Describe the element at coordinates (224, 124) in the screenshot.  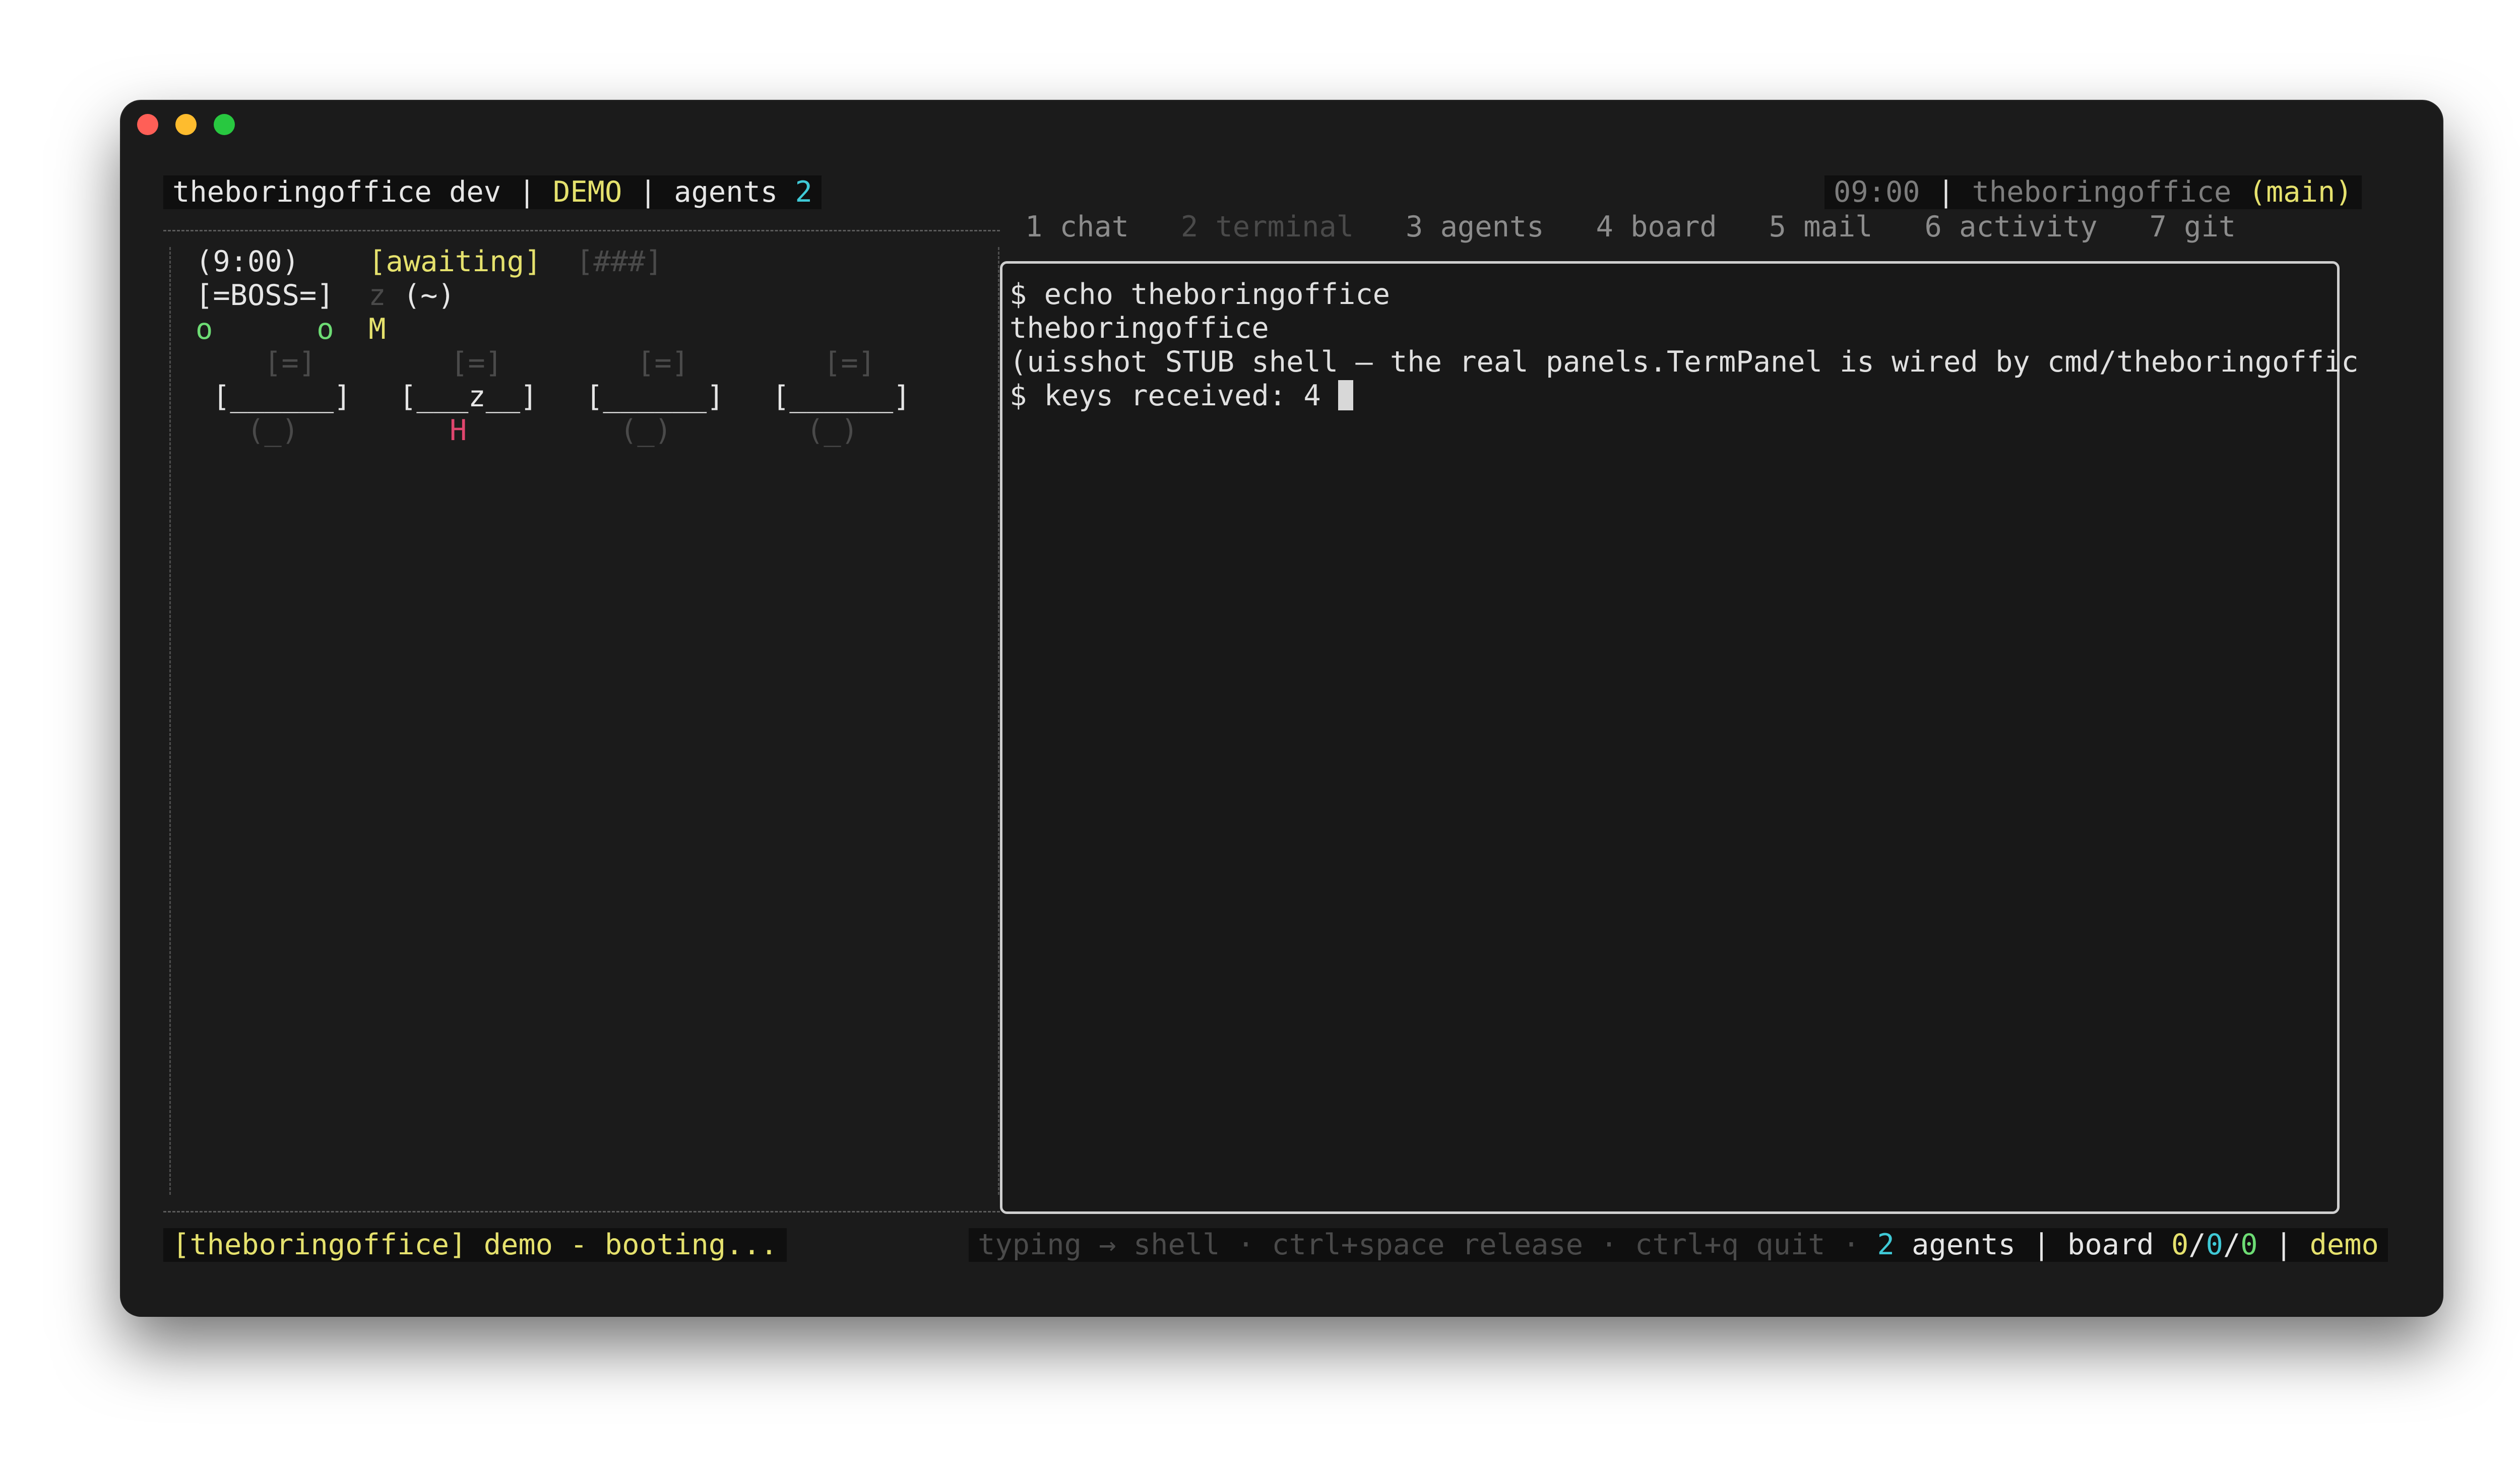
I see `zoom-button` at that location.